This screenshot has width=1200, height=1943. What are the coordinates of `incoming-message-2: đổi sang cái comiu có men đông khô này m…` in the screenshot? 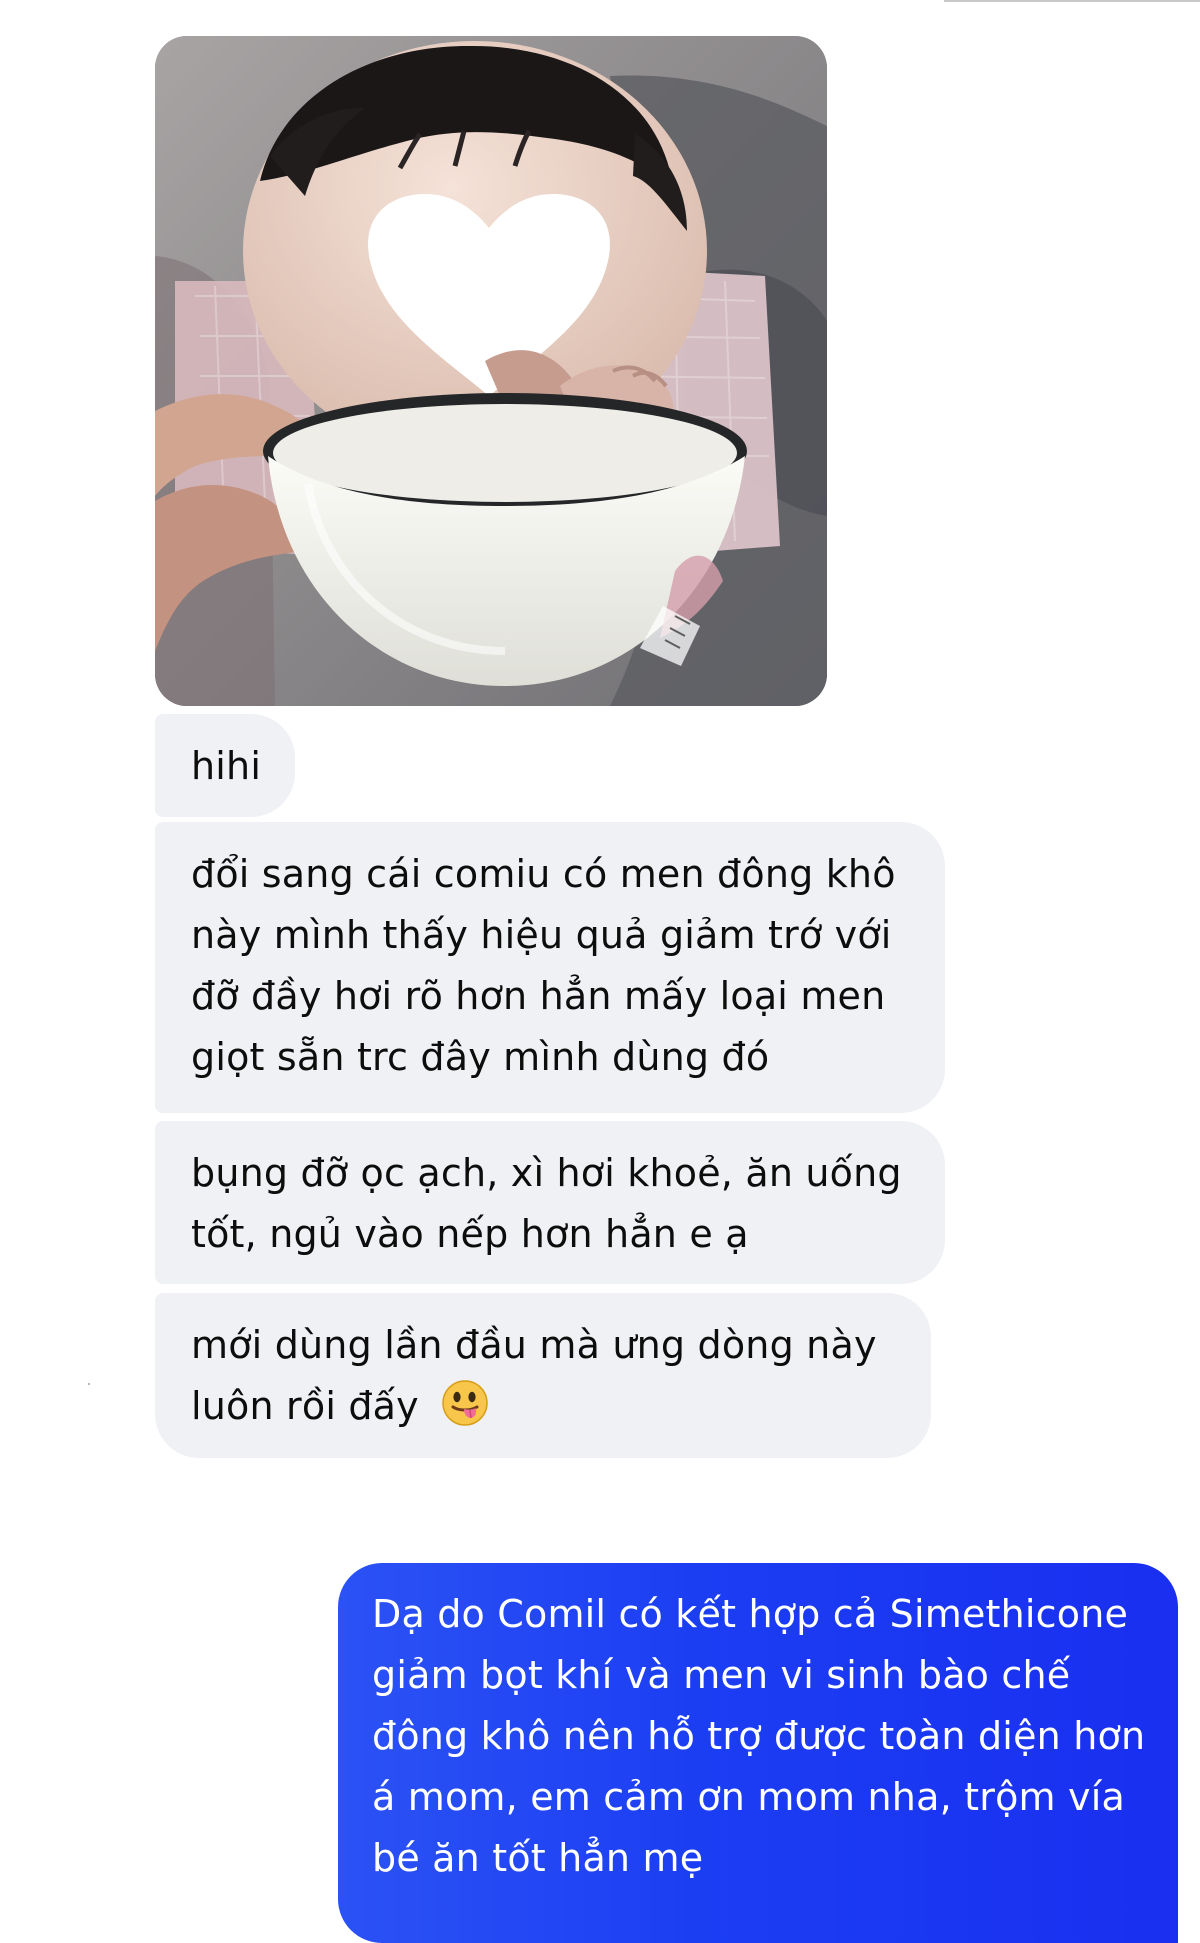 It's located at (550, 967).